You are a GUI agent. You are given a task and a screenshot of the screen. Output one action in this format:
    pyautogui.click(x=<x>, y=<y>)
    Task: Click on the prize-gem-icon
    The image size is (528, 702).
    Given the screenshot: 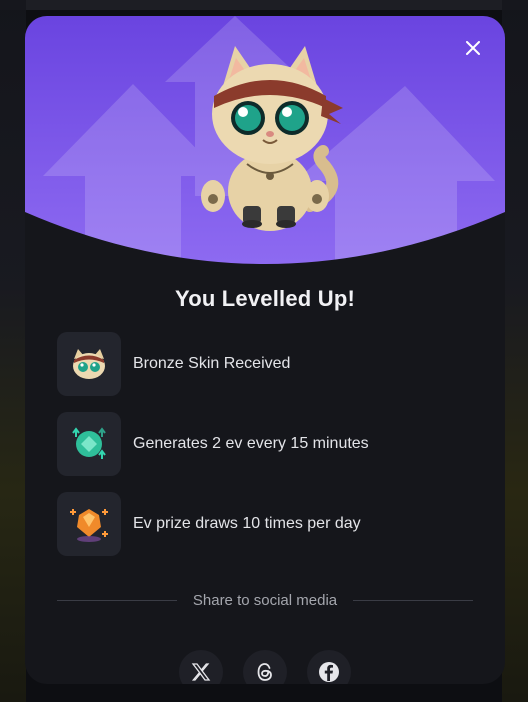 What is the action you would take?
    pyautogui.click(x=89, y=525)
    